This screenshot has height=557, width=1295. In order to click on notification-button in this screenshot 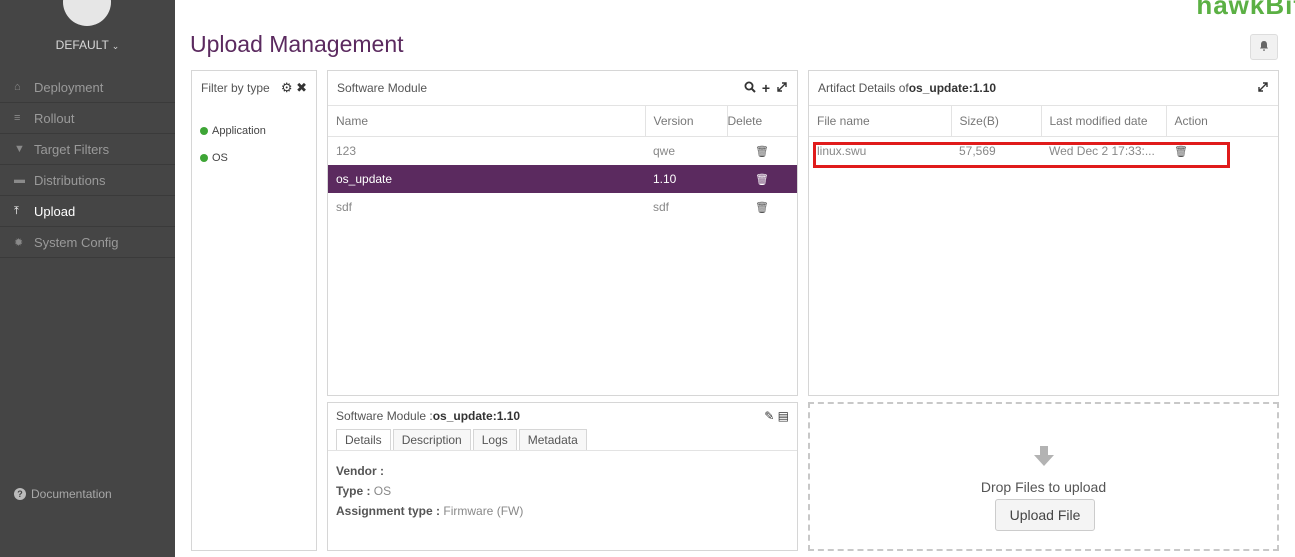, I will do `click(1264, 47)`.